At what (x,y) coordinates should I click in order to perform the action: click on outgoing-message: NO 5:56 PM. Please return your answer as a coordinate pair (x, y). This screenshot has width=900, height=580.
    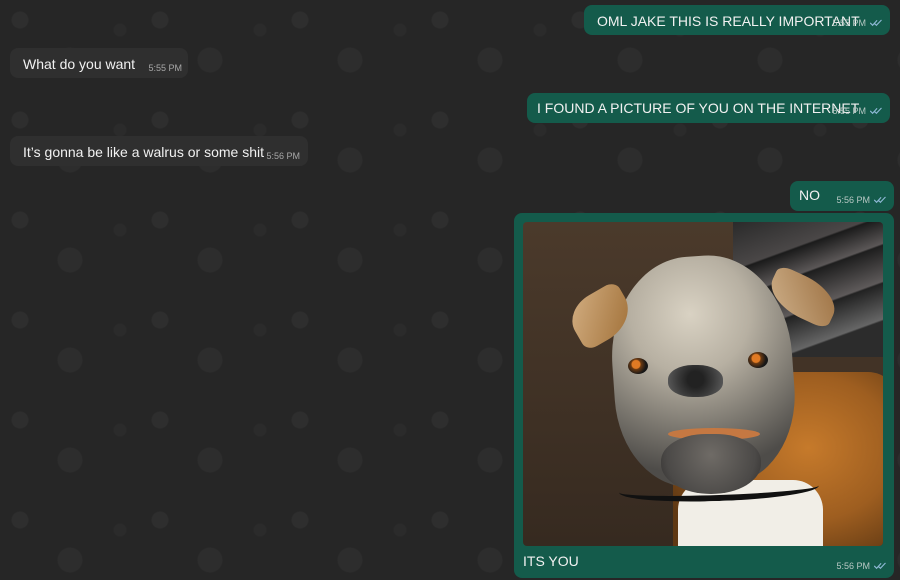
    Looking at the image, I should click on (842, 196).